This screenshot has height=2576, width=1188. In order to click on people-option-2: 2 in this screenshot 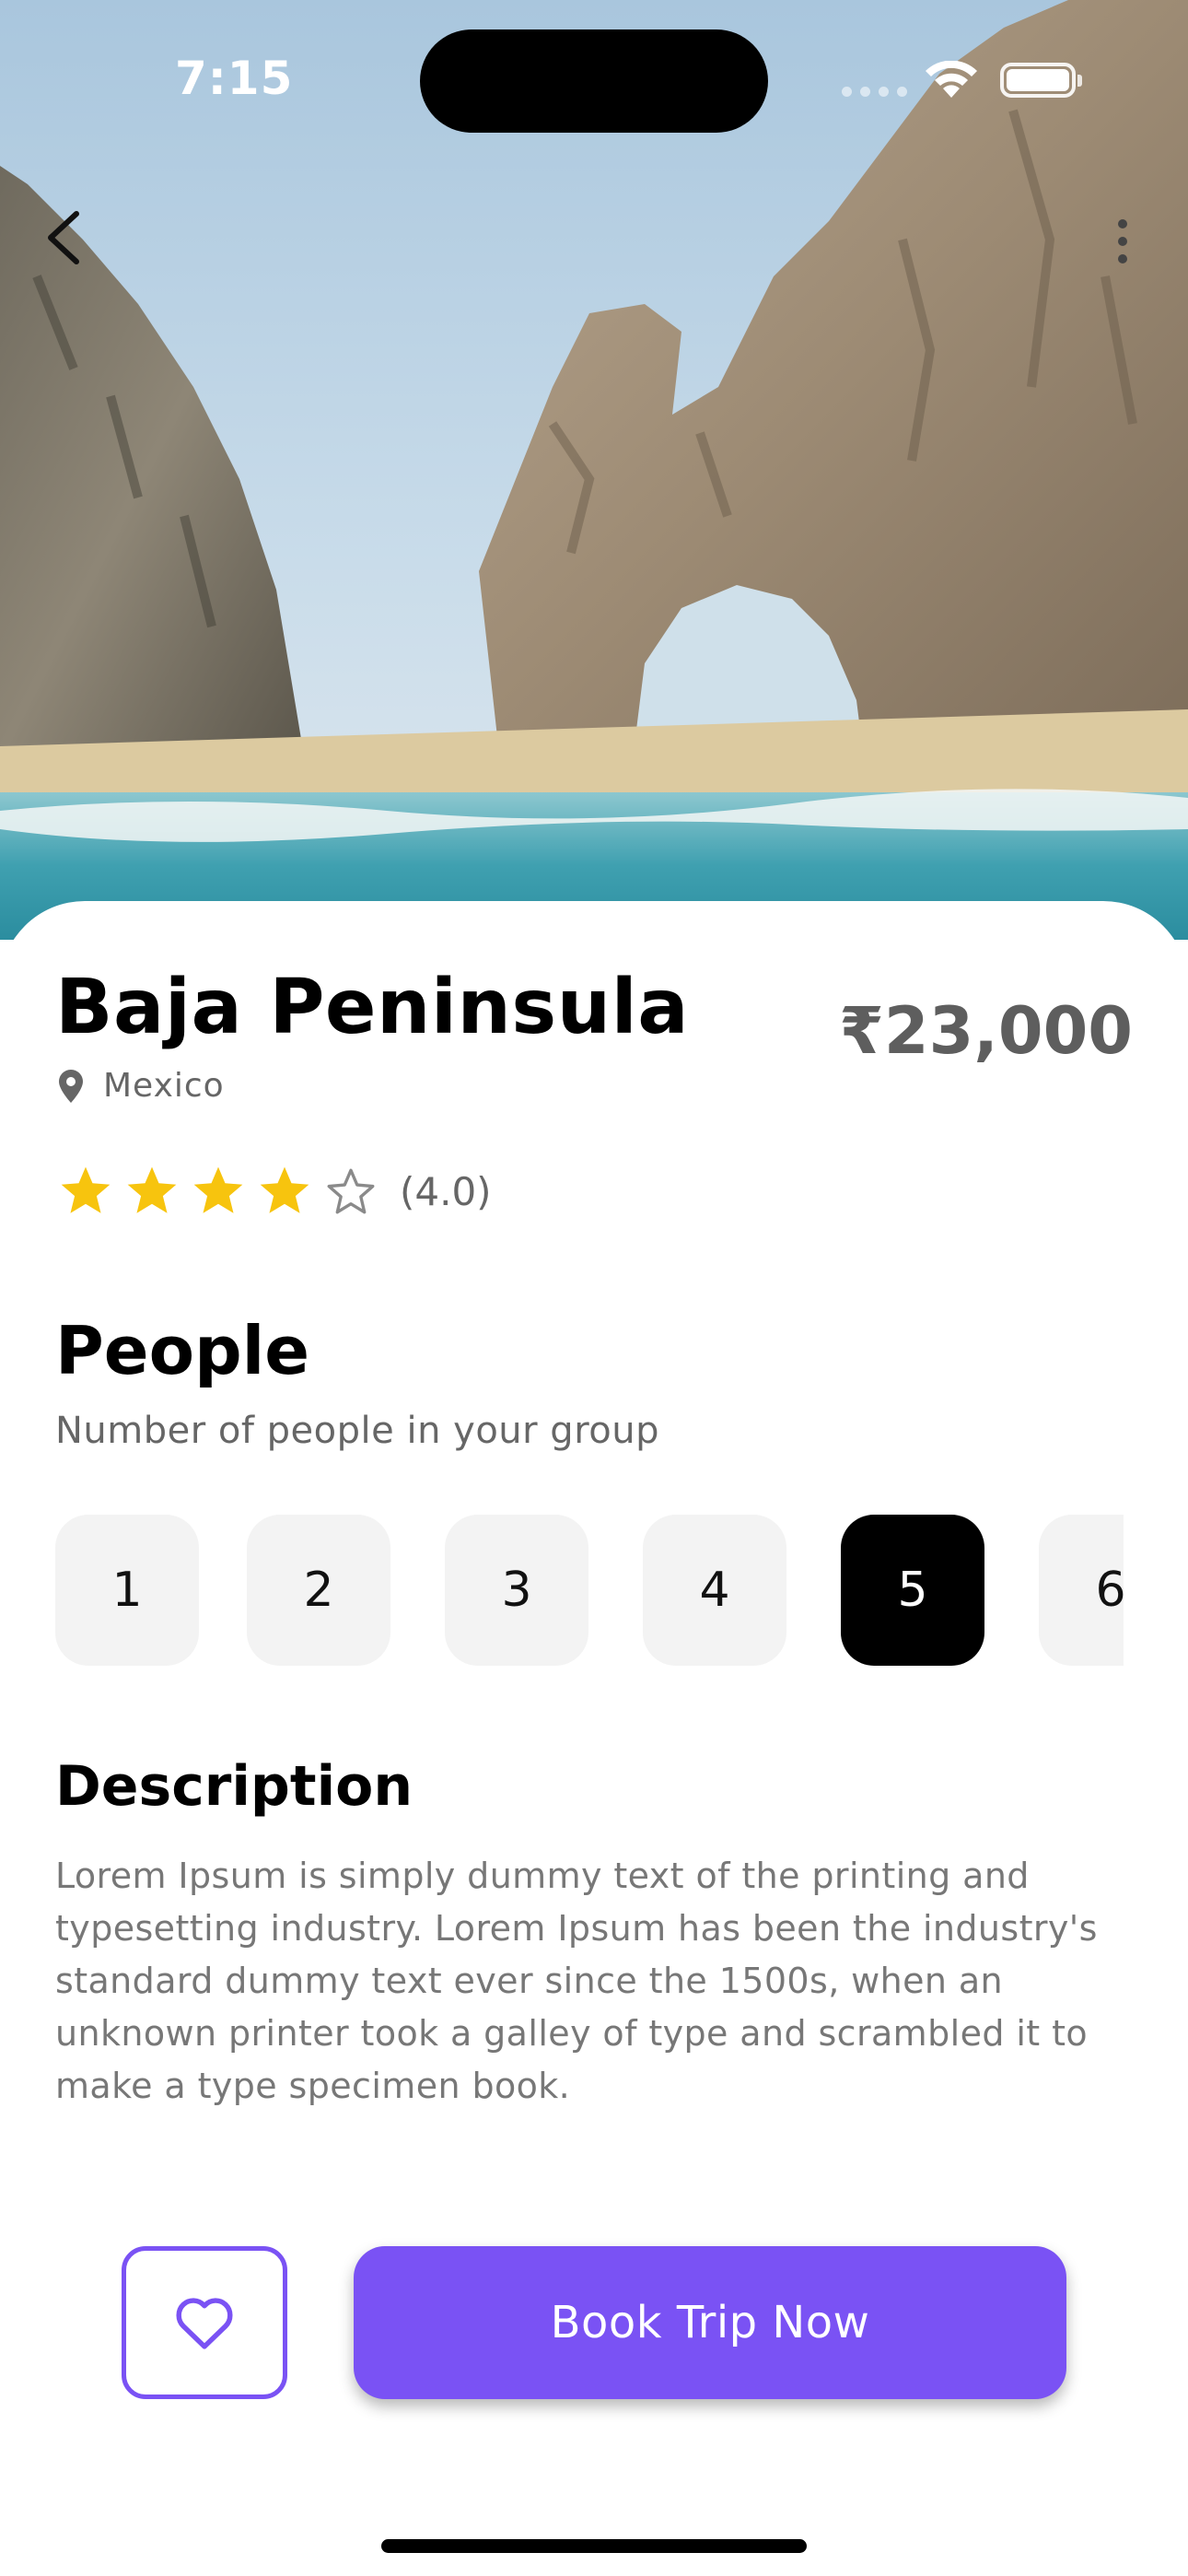, I will do `click(318, 1590)`.